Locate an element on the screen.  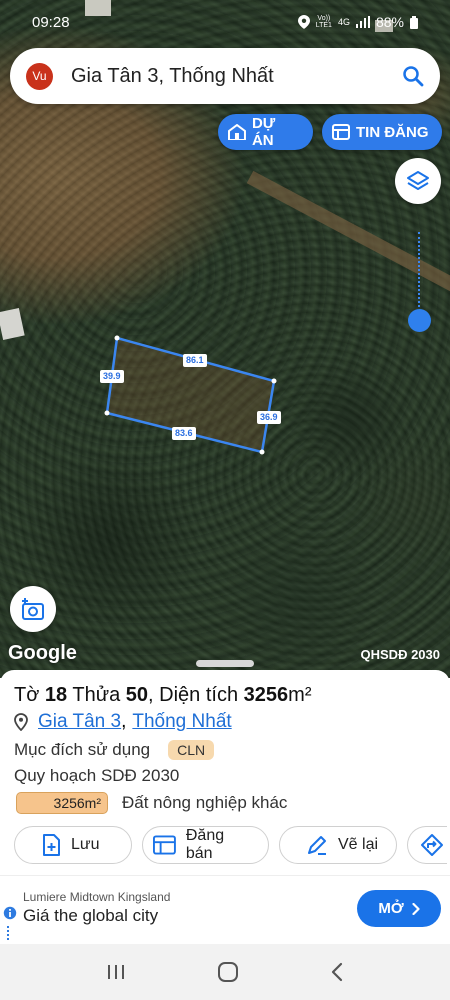
parcel-edge-bottom-label: 83.6 is located at coordinates (184, 433).